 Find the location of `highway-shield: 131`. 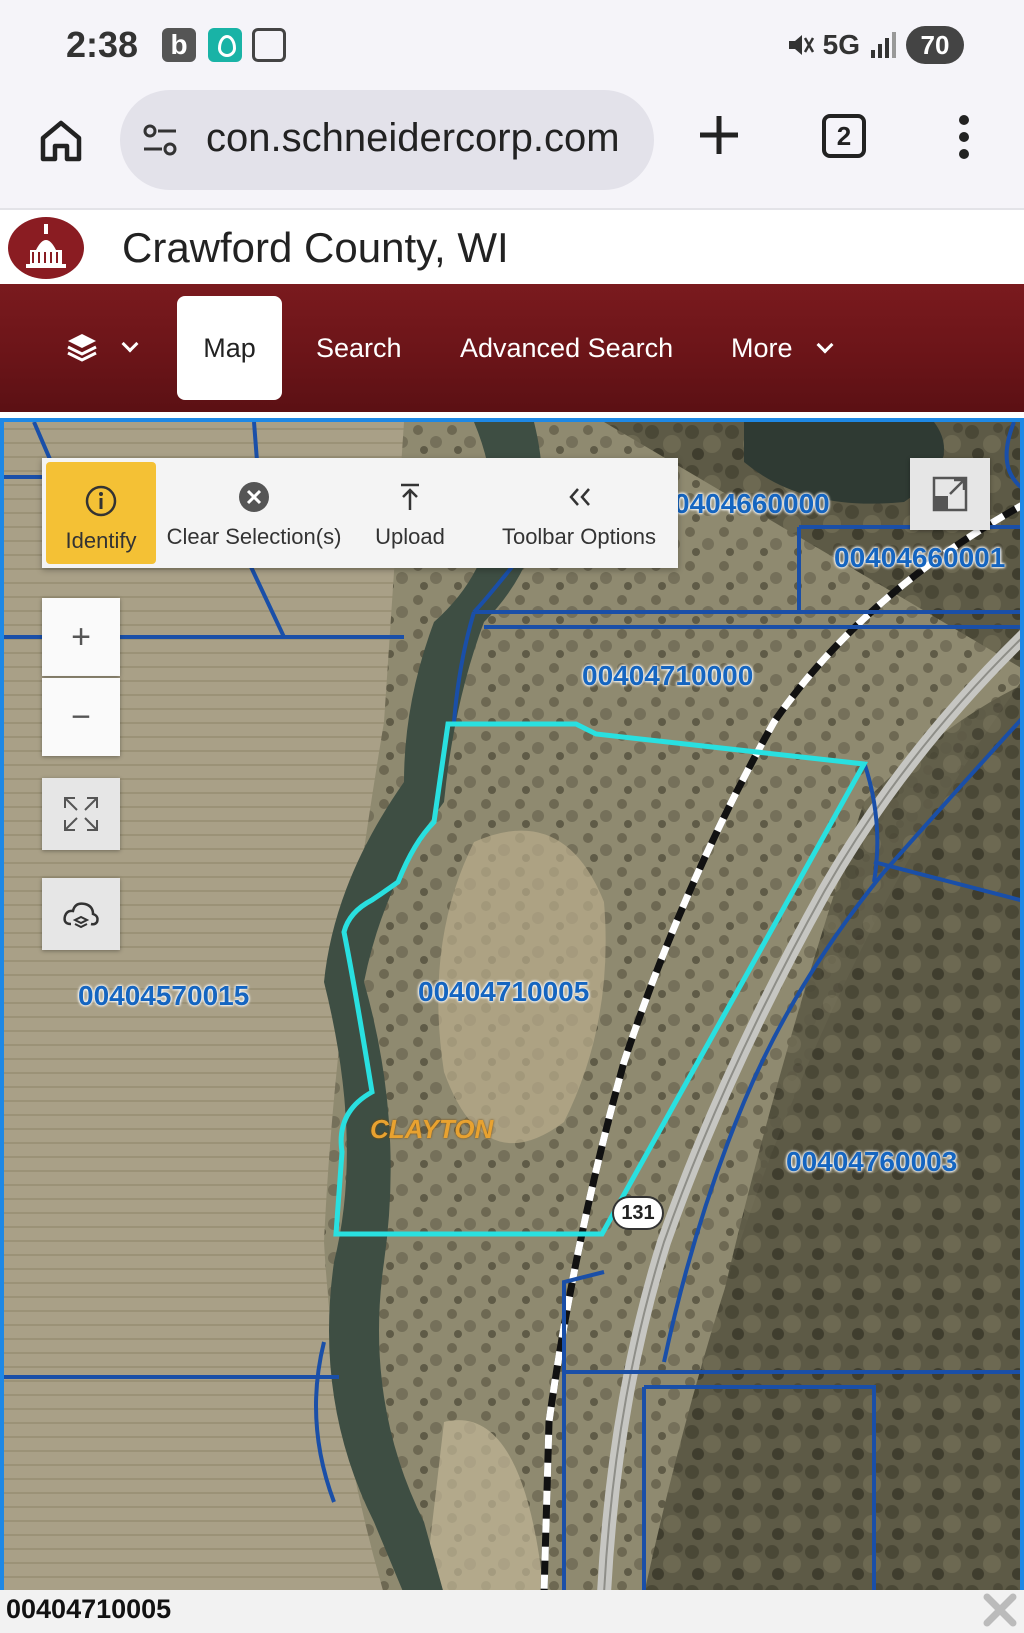

highway-shield: 131 is located at coordinates (638, 1213).